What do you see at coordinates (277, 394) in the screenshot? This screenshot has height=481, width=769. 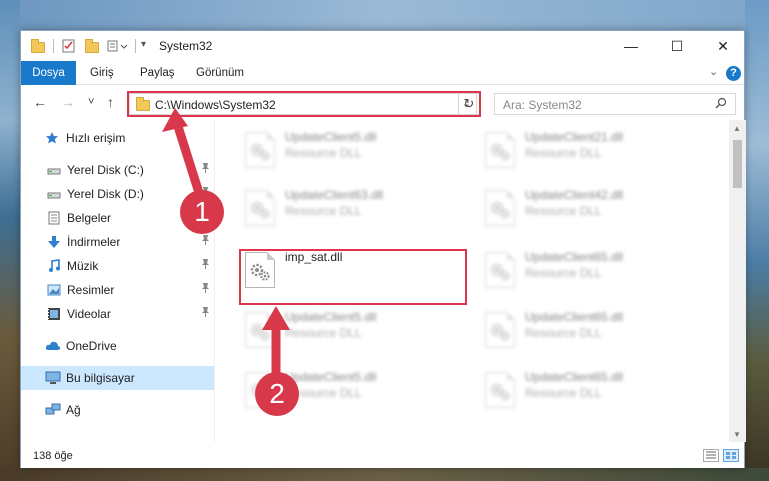 I see `step-2-badge: 2` at bounding box center [277, 394].